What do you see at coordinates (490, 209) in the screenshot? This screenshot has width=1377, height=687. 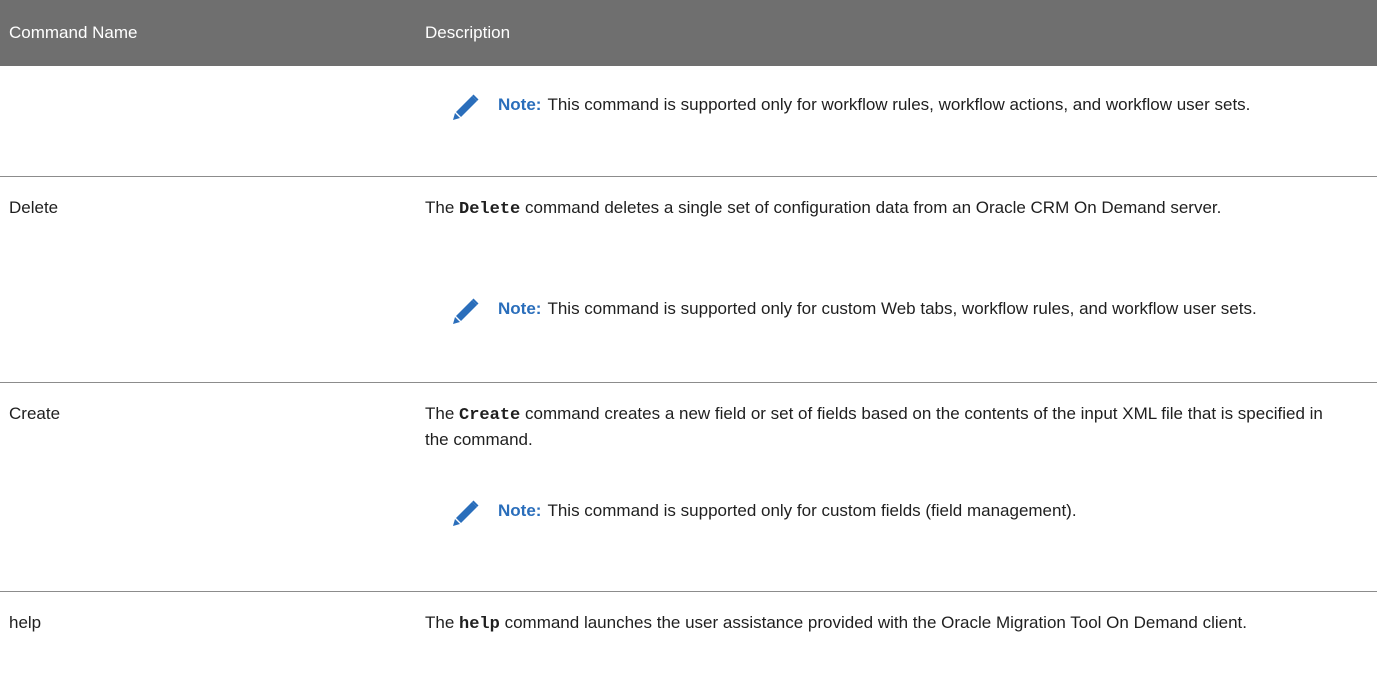 I see `command-code: Delete` at bounding box center [490, 209].